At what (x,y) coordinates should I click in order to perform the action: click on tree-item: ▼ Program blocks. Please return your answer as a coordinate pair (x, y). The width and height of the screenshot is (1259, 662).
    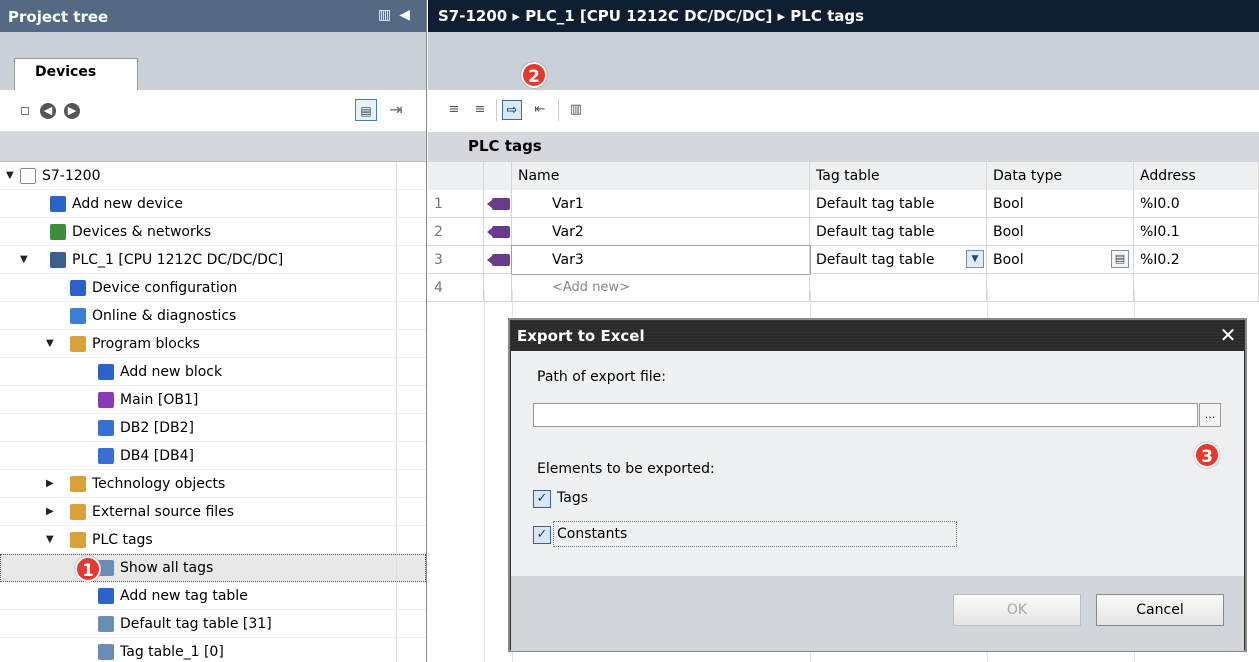
    Looking at the image, I should click on (213, 344).